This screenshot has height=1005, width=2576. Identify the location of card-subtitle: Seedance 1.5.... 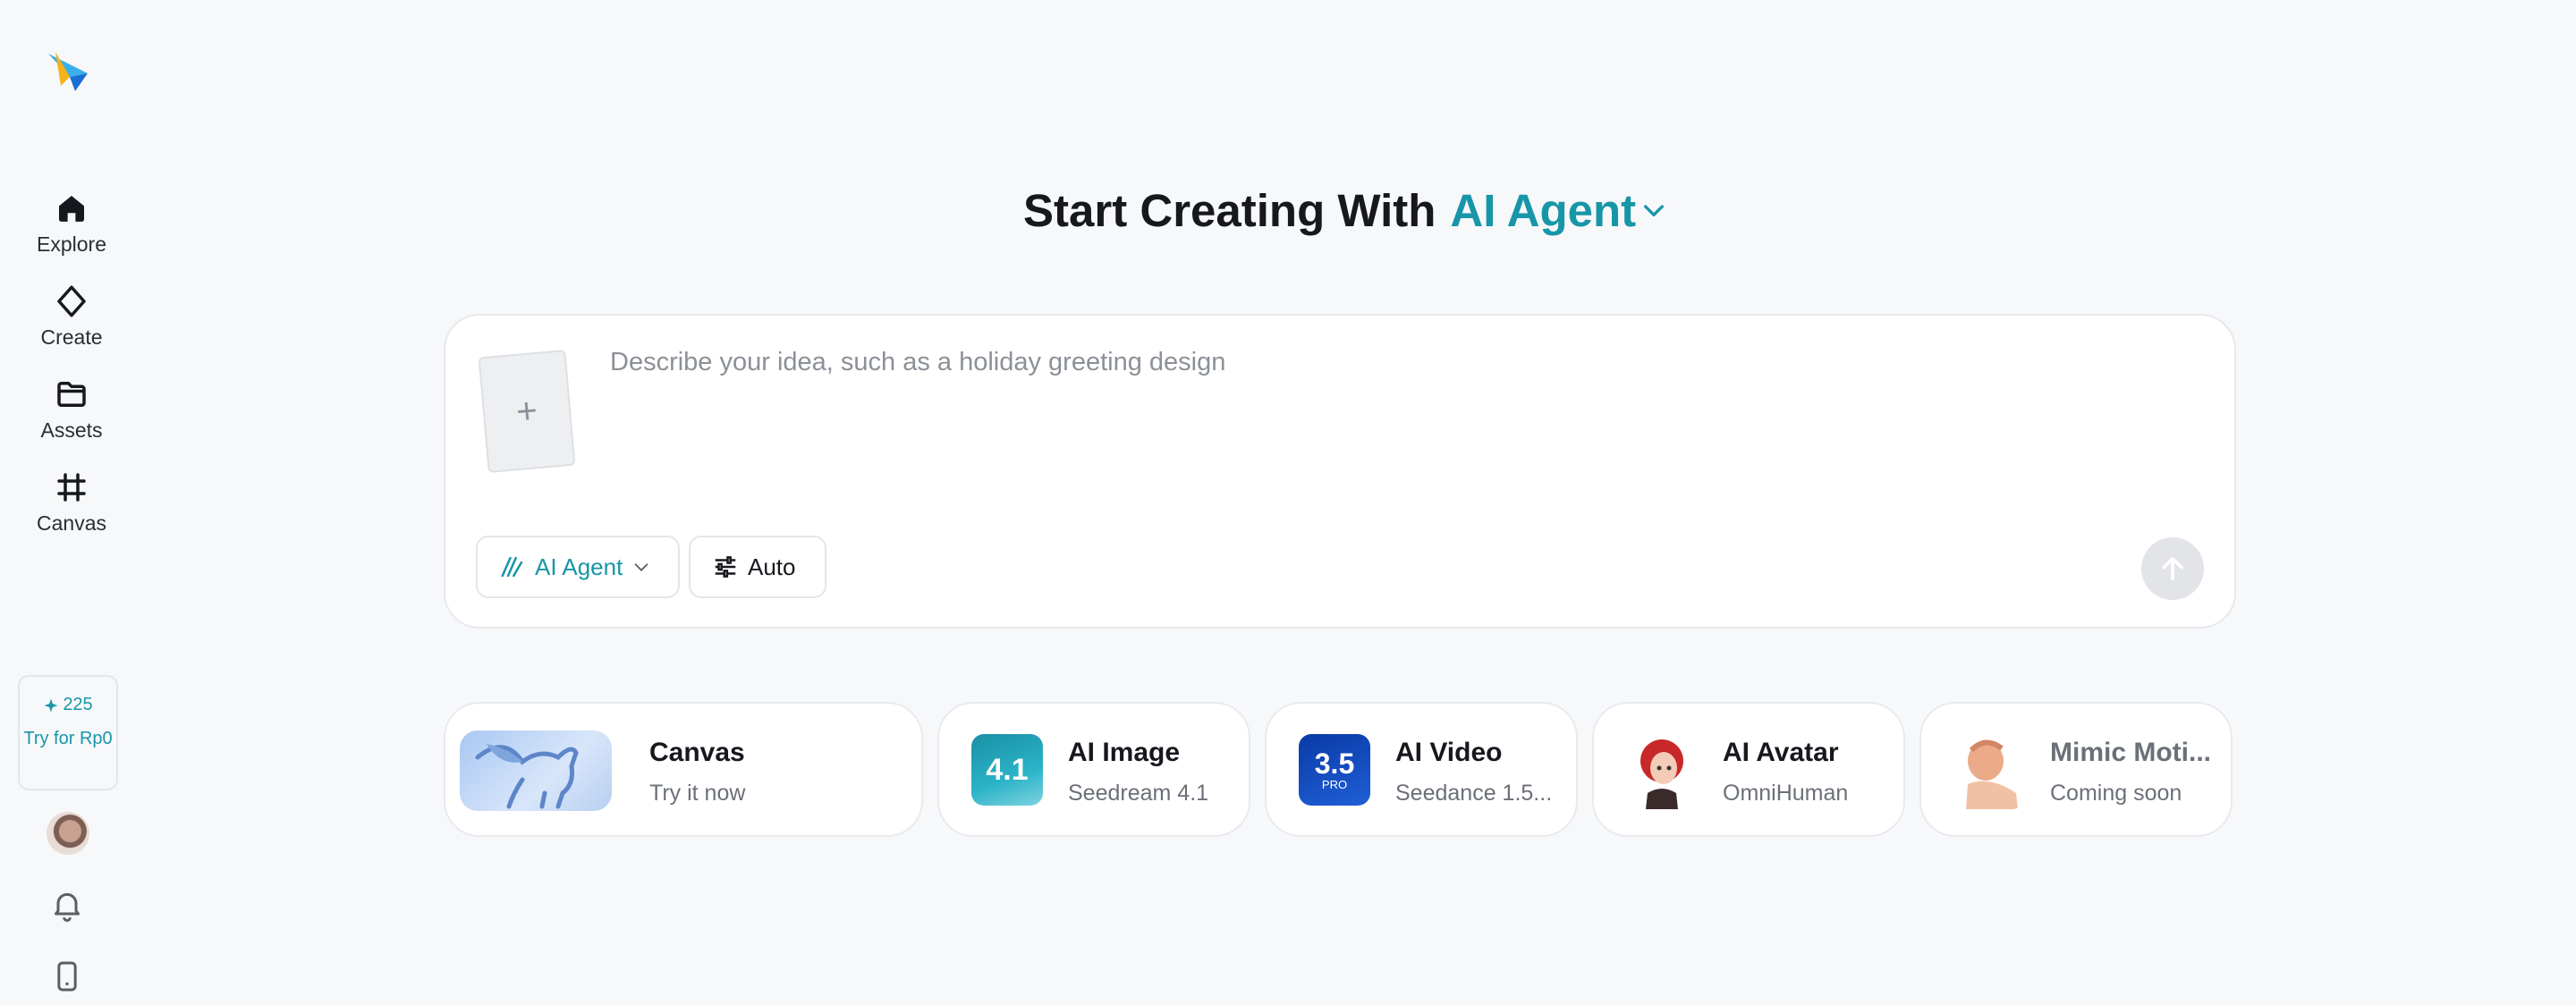
(1474, 793).